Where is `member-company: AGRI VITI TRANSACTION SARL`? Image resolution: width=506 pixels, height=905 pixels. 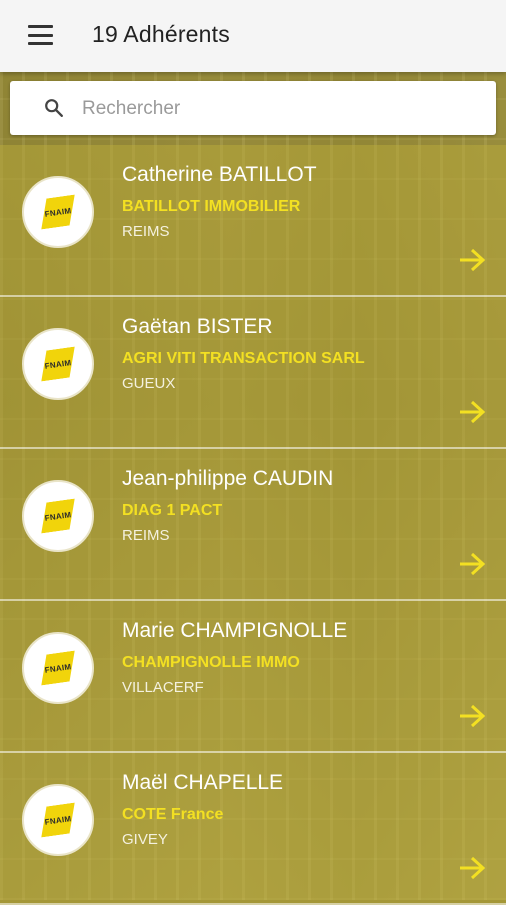 member-company: AGRI VITI TRANSACTION SARL is located at coordinates (243, 358).